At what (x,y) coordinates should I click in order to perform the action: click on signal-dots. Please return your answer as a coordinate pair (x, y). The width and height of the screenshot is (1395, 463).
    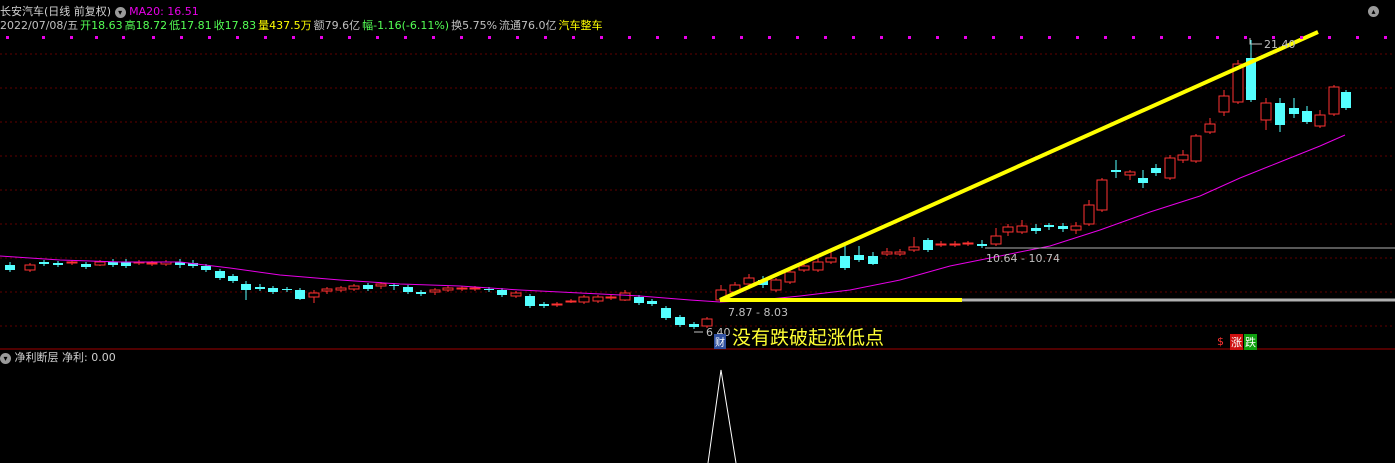
    Looking at the image, I should click on (696, 37).